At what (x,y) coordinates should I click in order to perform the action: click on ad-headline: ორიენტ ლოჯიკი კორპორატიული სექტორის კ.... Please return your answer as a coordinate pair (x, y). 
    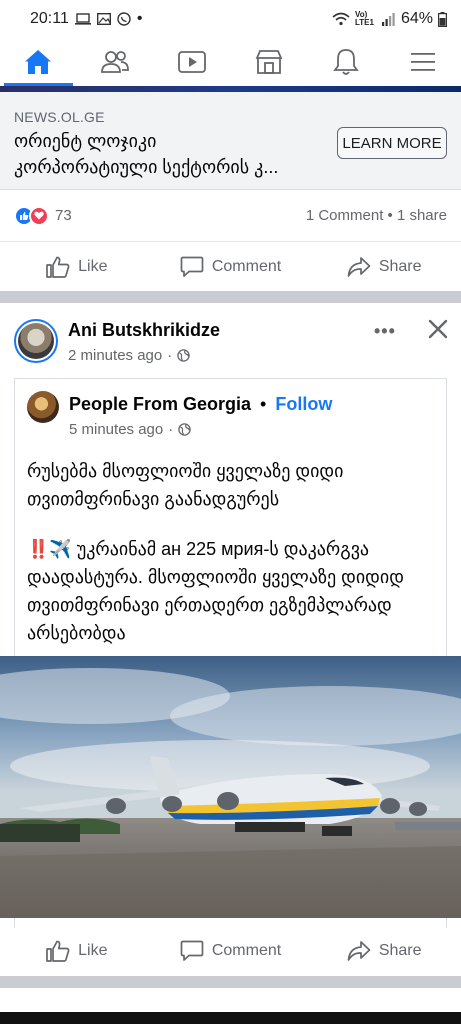
    Looking at the image, I should click on (169, 154).